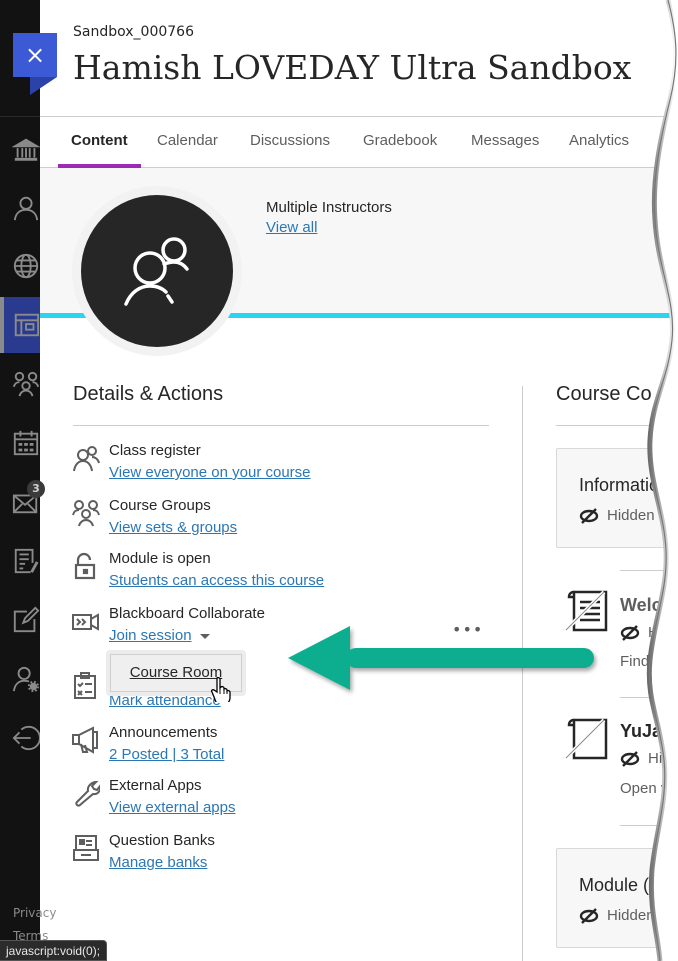  Describe the element at coordinates (85, 740) in the screenshot. I see `megaphone-icon` at that location.